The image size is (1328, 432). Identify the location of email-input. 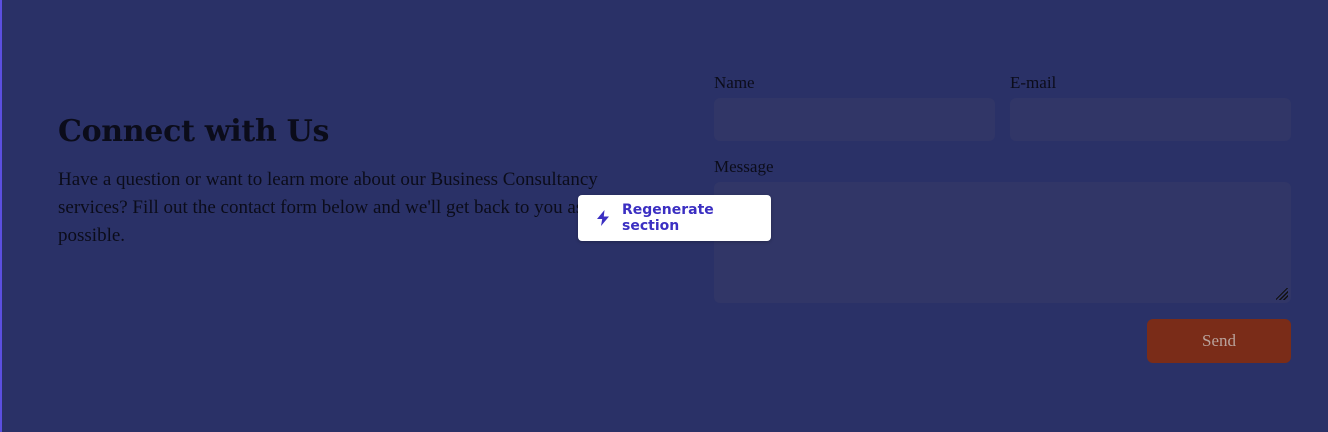
(1150, 119).